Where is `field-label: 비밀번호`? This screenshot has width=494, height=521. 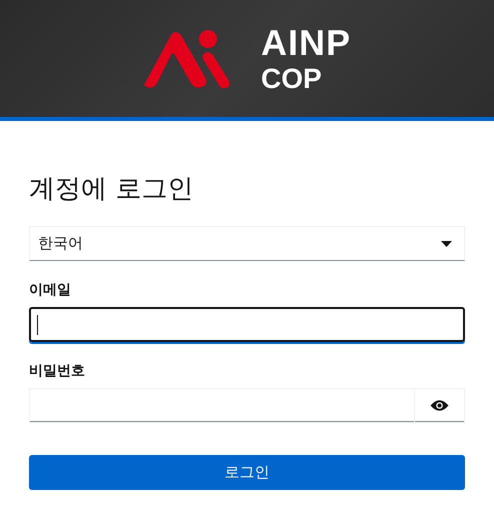
field-label: 비밀번호 is located at coordinates (57, 371).